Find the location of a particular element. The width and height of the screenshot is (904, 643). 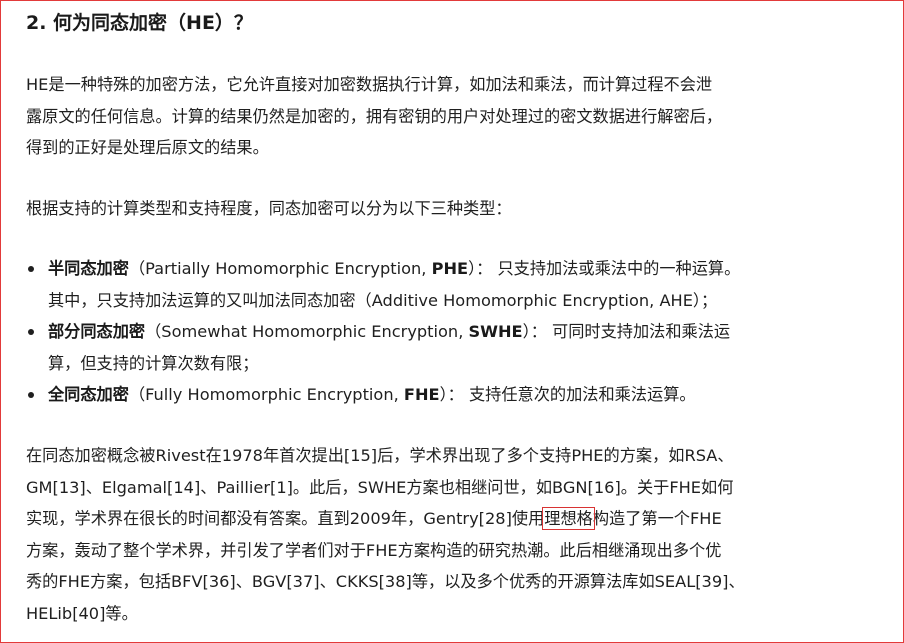

type-desc: 只支持加法或乘法中的一种运算。 is located at coordinates (619, 268).